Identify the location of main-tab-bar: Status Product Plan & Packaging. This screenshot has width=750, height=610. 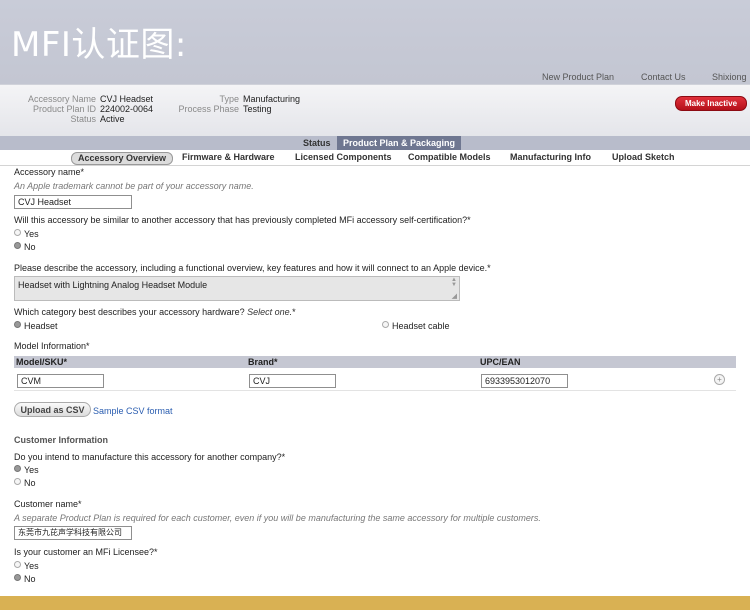
(375, 143).